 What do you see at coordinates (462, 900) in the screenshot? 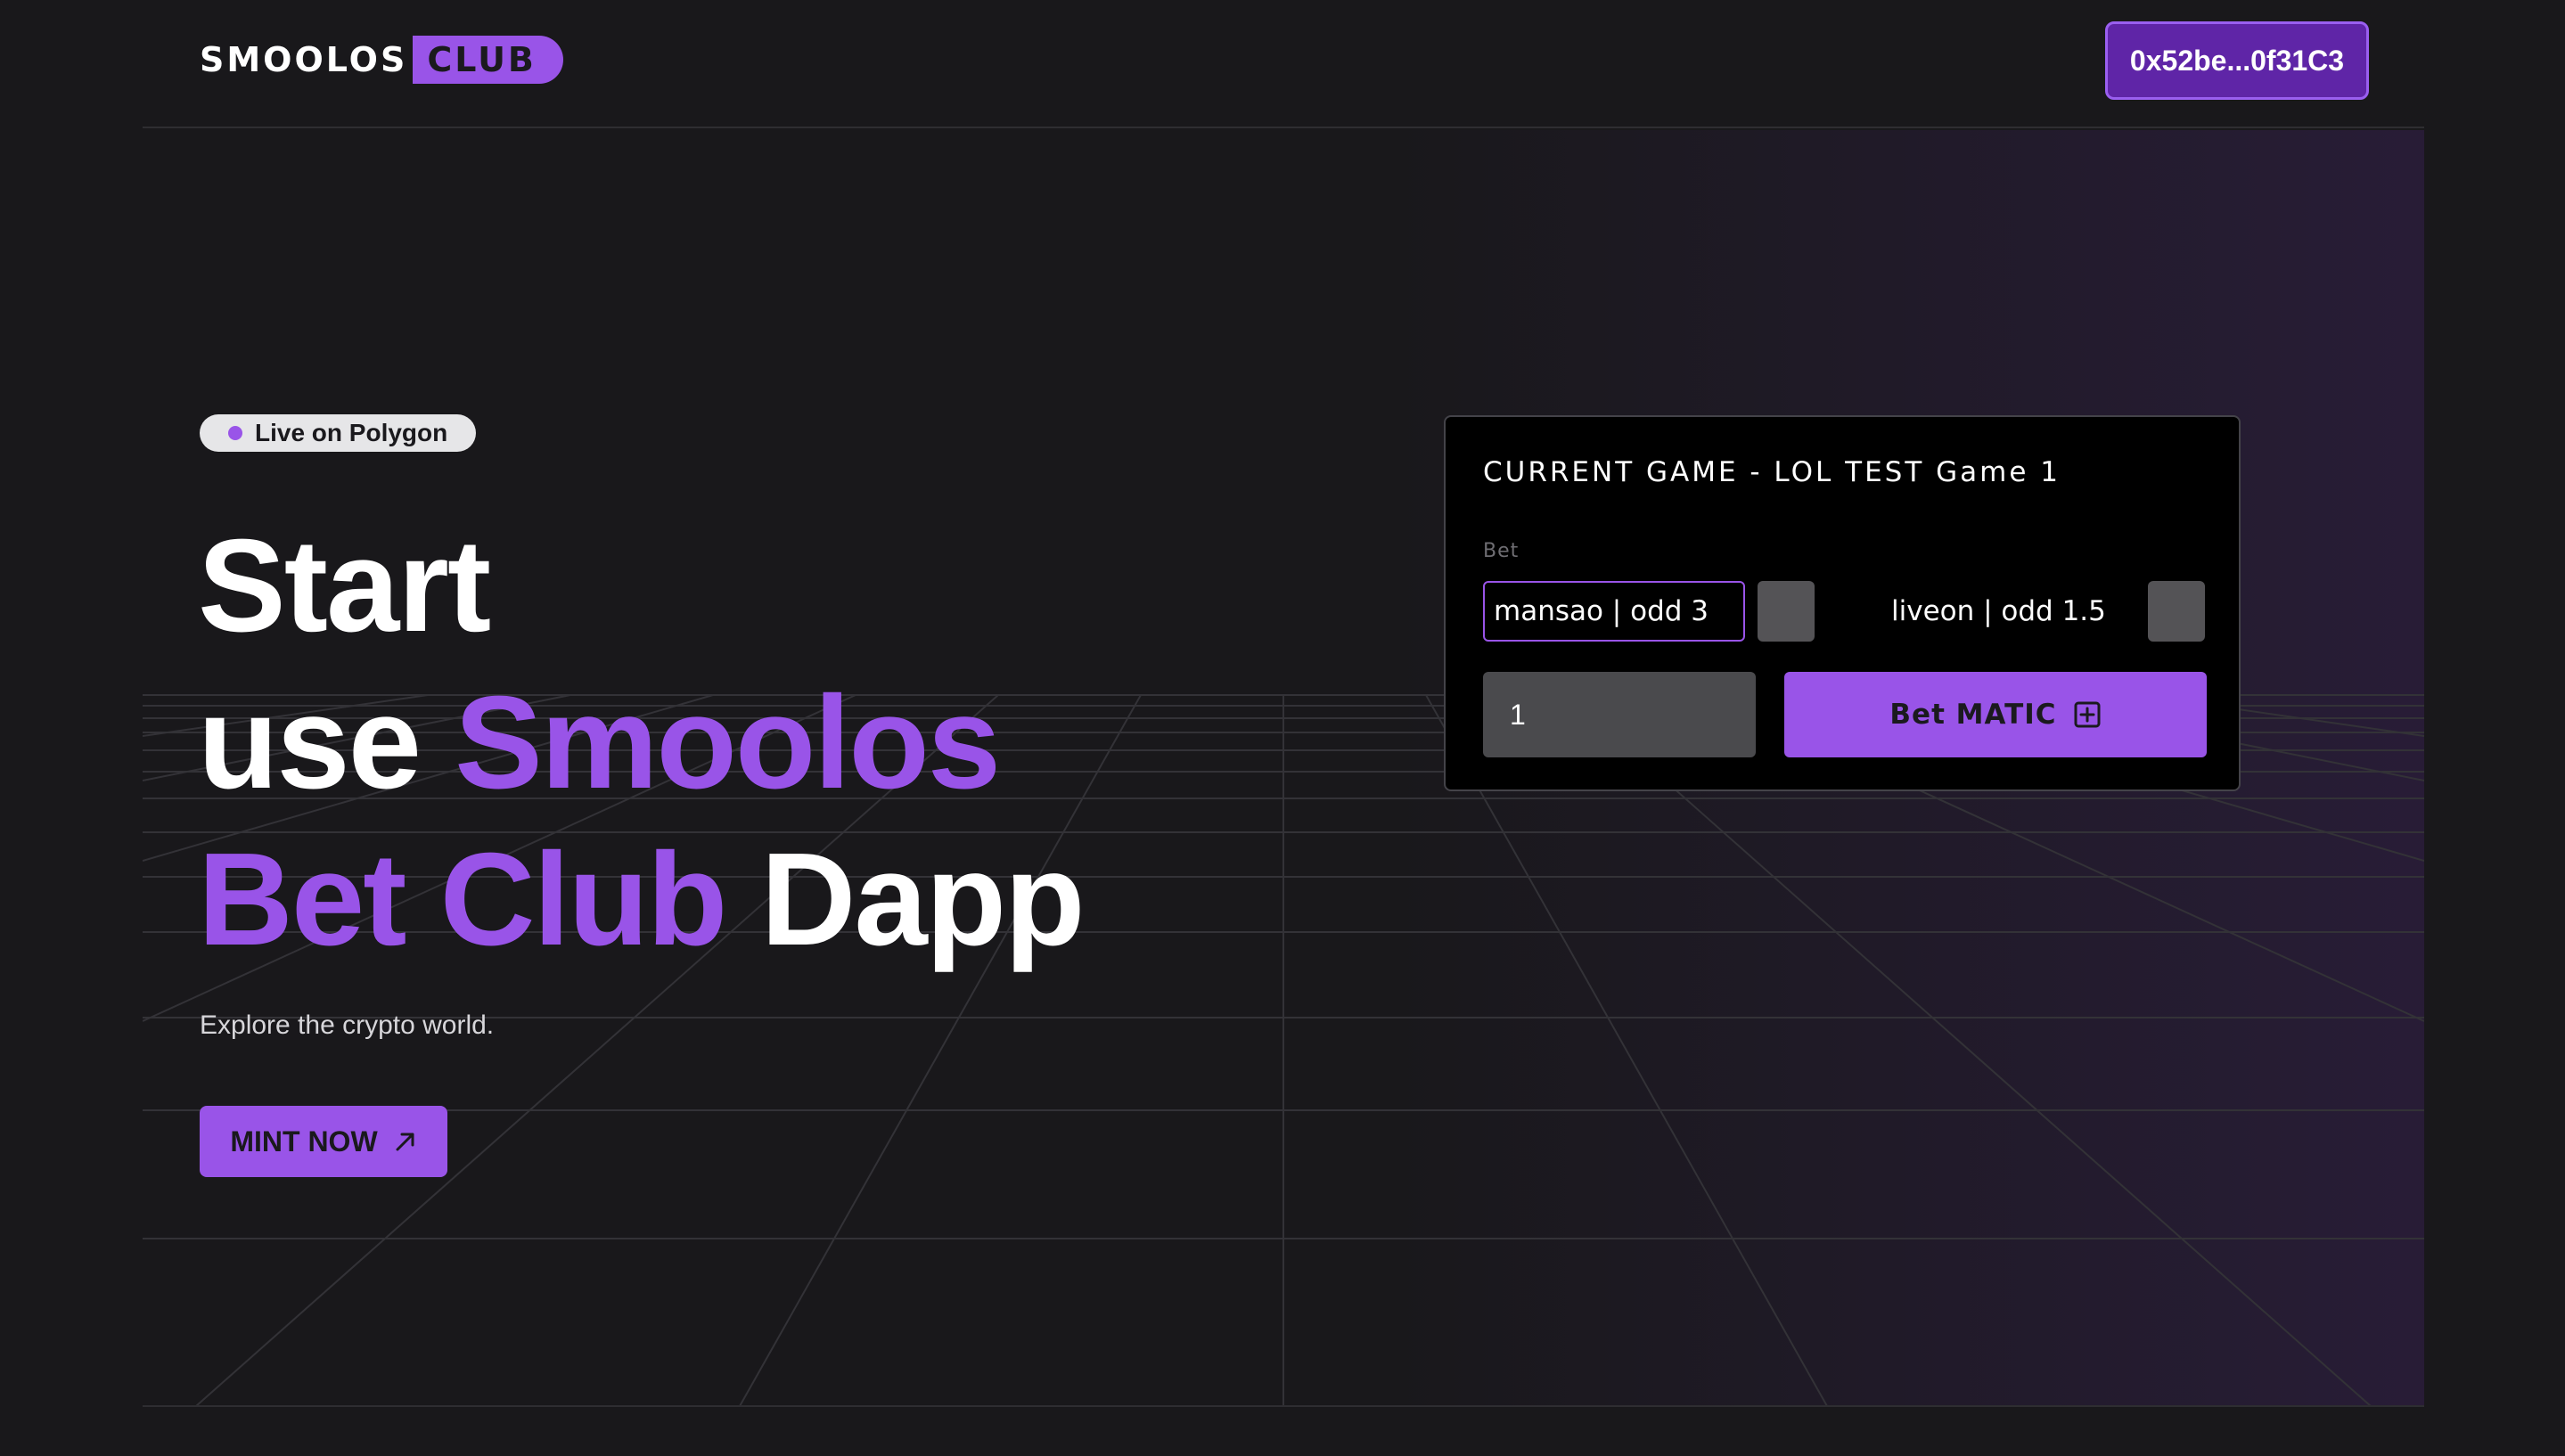
I see `headline-line-3-accent: Bet Club` at bounding box center [462, 900].